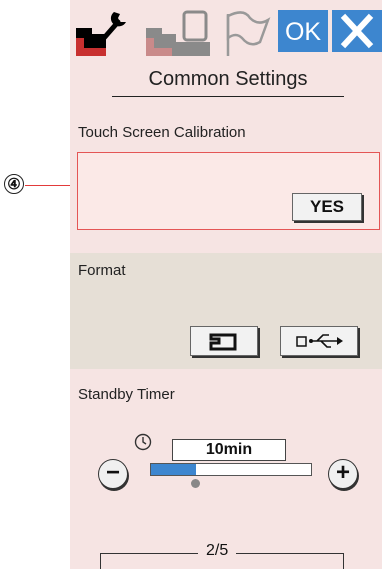 This screenshot has width=382, height=569. I want to click on increase-timer-button: +, so click(343, 474).